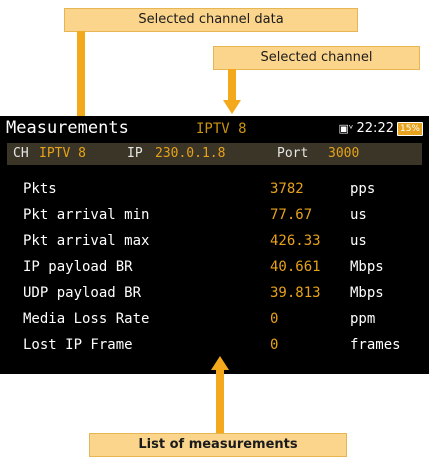 The width and height of the screenshot is (429, 461). What do you see at coordinates (316, 58) in the screenshot?
I see `callout-selected-channel: Selected channel` at bounding box center [316, 58].